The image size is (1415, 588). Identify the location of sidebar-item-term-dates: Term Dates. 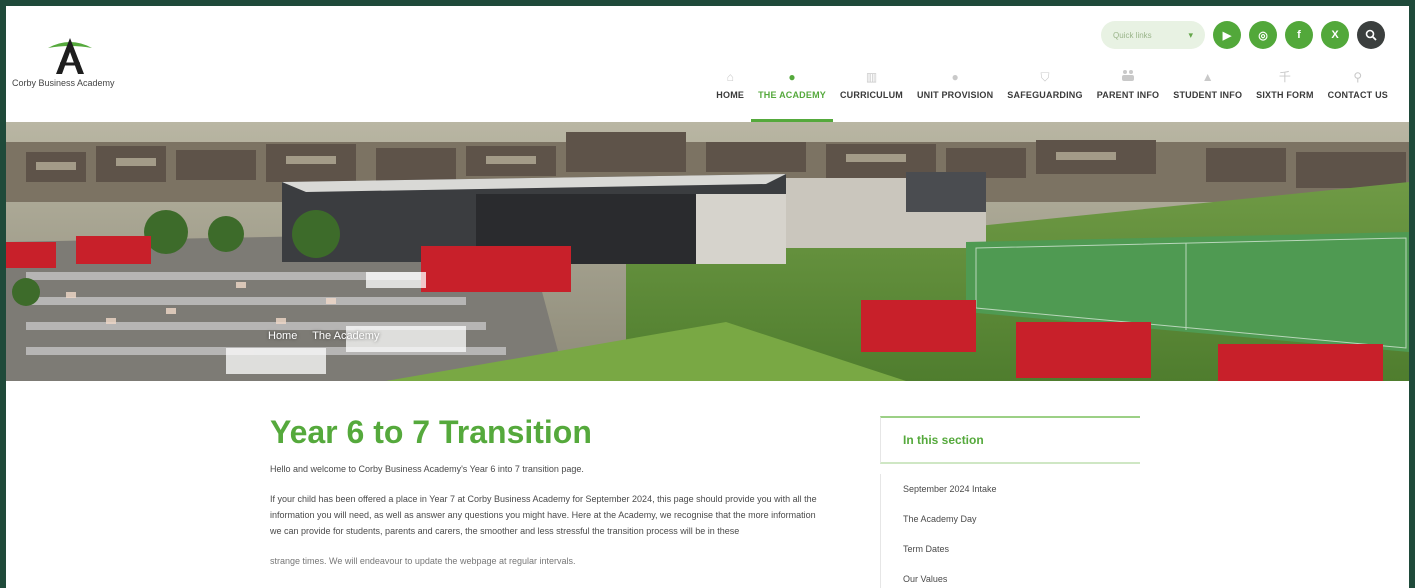
(1010, 549).